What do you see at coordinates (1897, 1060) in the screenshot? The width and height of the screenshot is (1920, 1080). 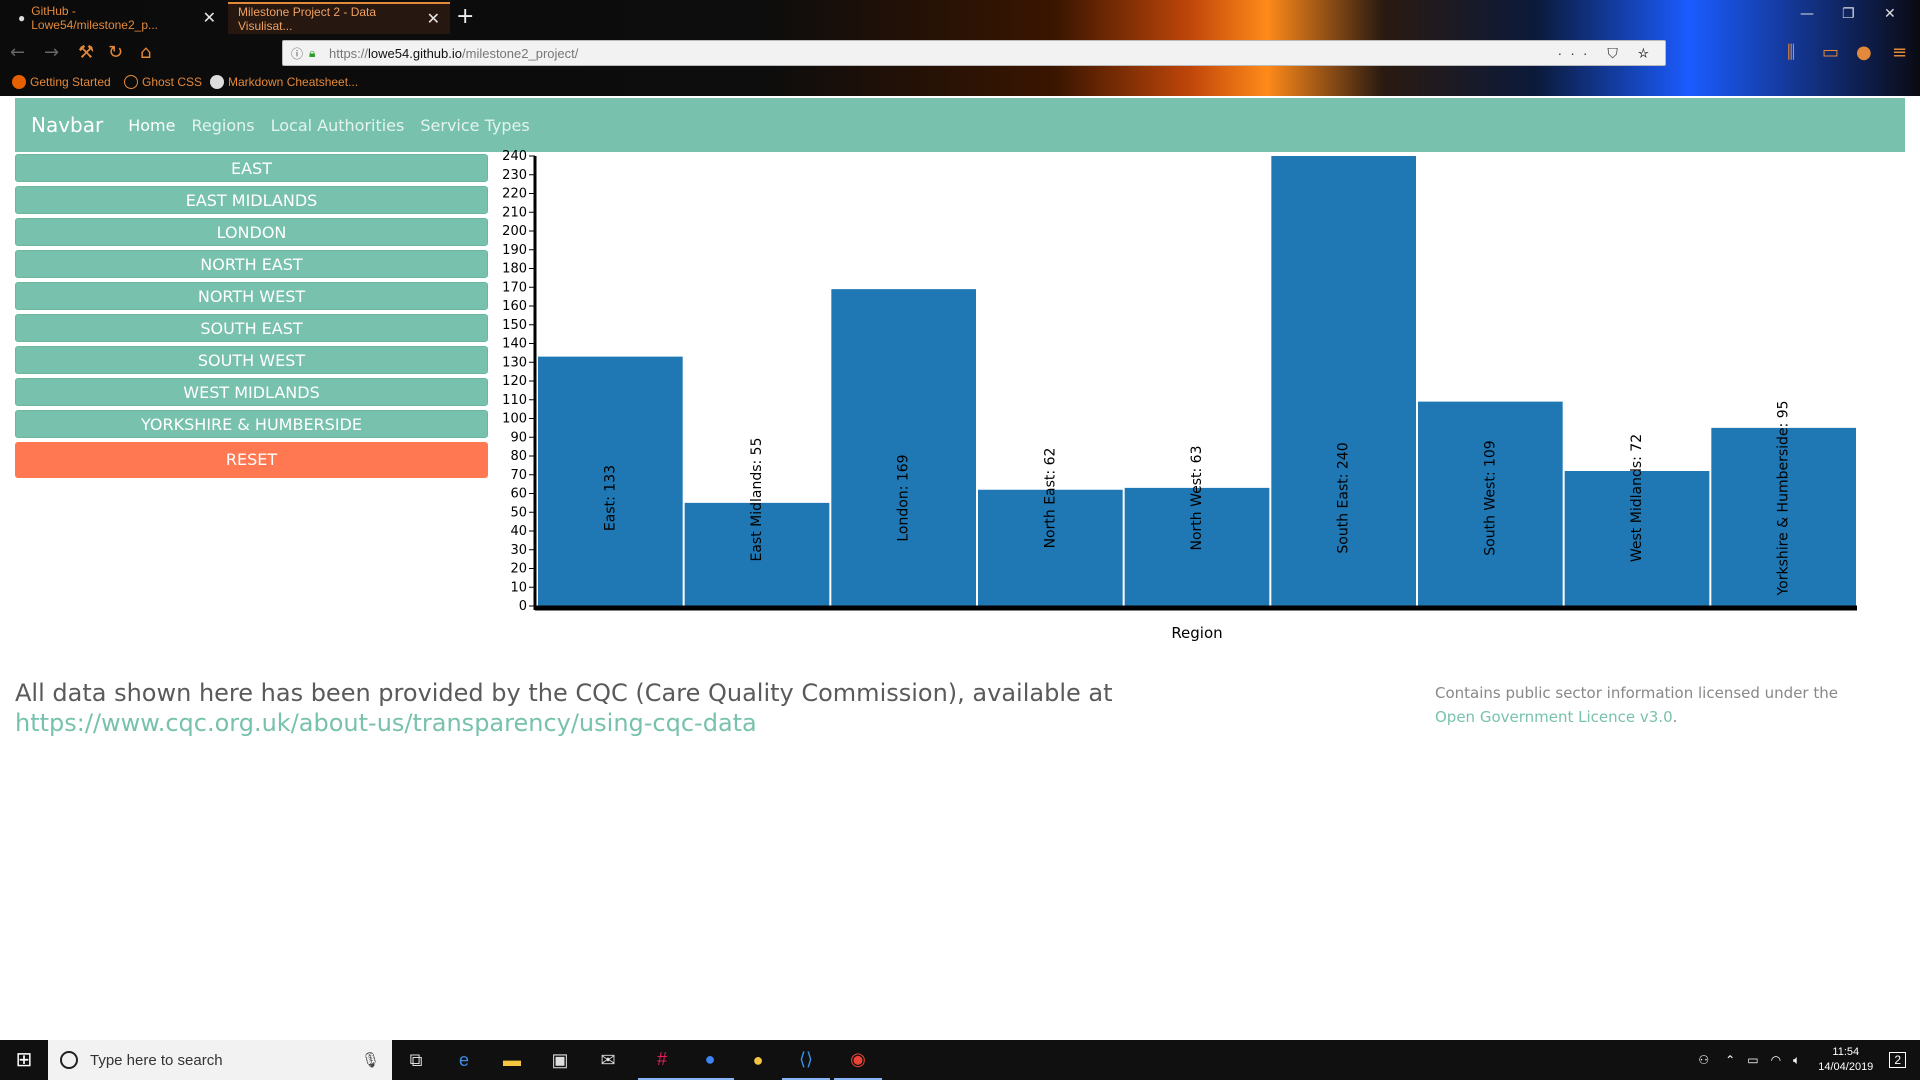 I see `notification-icon: 2` at bounding box center [1897, 1060].